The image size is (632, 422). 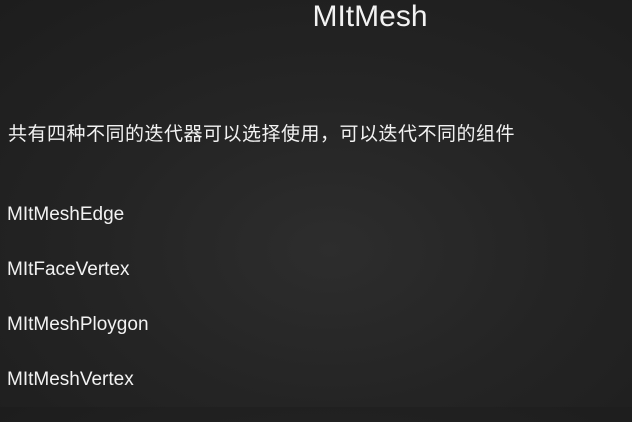 What do you see at coordinates (70, 379) in the screenshot?
I see `iterator-item-mitmeshvertex: MItMeshVertex` at bounding box center [70, 379].